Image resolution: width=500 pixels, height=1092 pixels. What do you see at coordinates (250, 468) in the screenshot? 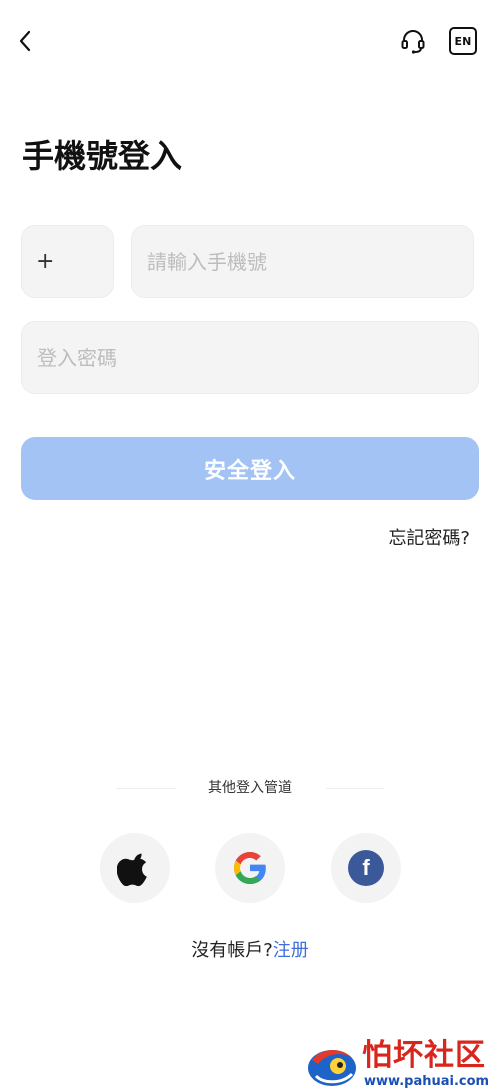
I see `secure-login-button: 安全登入` at bounding box center [250, 468].